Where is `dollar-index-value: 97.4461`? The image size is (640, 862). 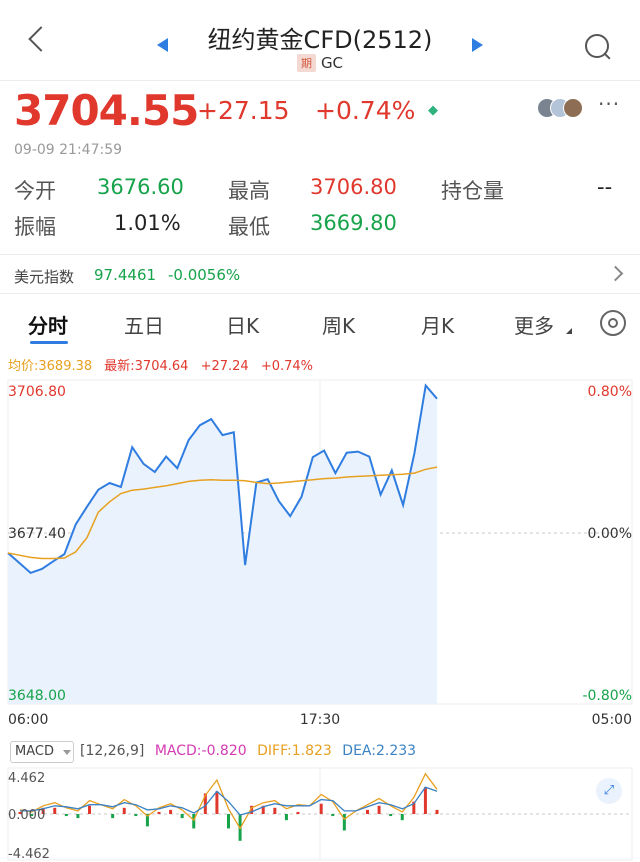
dollar-index-value: 97.4461 is located at coordinates (125, 275).